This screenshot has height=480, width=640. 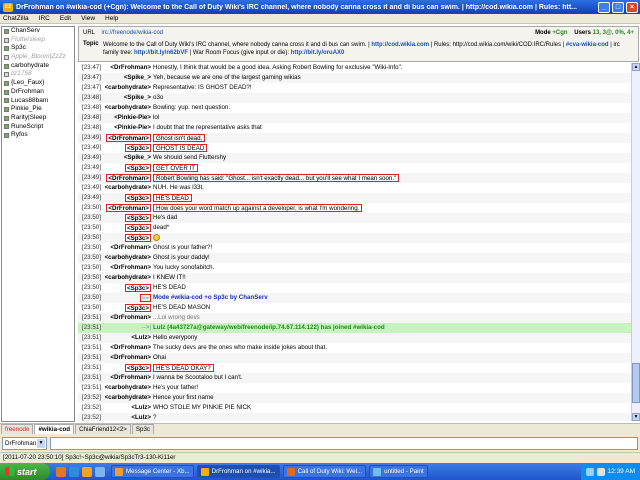 What do you see at coordinates (636, 417) in the screenshot?
I see `scroll-down-arrow-icon: ▼` at bounding box center [636, 417].